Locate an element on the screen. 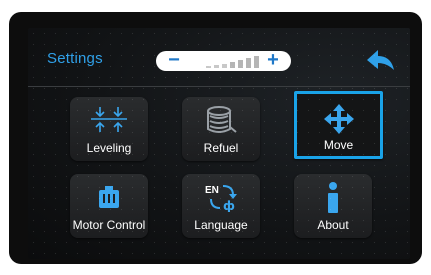 Image resolution: width=431 pixels, height=275 pixels. info-icon is located at coordinates (333, 200).